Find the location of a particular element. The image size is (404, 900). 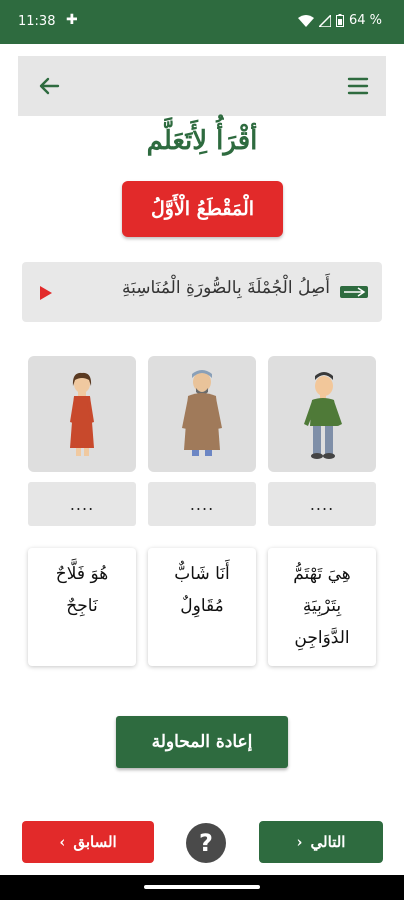

help-button: ? is located at coordinates (206, 843).